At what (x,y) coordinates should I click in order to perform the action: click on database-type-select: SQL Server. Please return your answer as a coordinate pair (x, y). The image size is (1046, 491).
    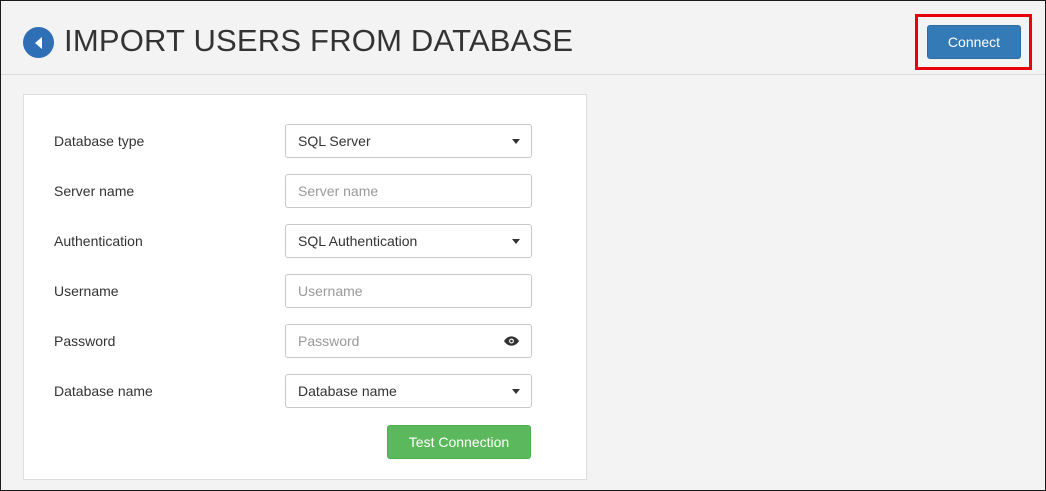
    Looking at the image, I should click on (408, 141).